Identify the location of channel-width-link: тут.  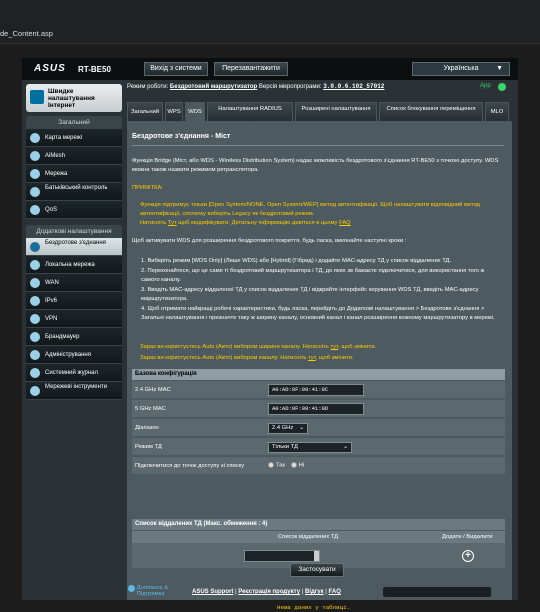
(334, 347).